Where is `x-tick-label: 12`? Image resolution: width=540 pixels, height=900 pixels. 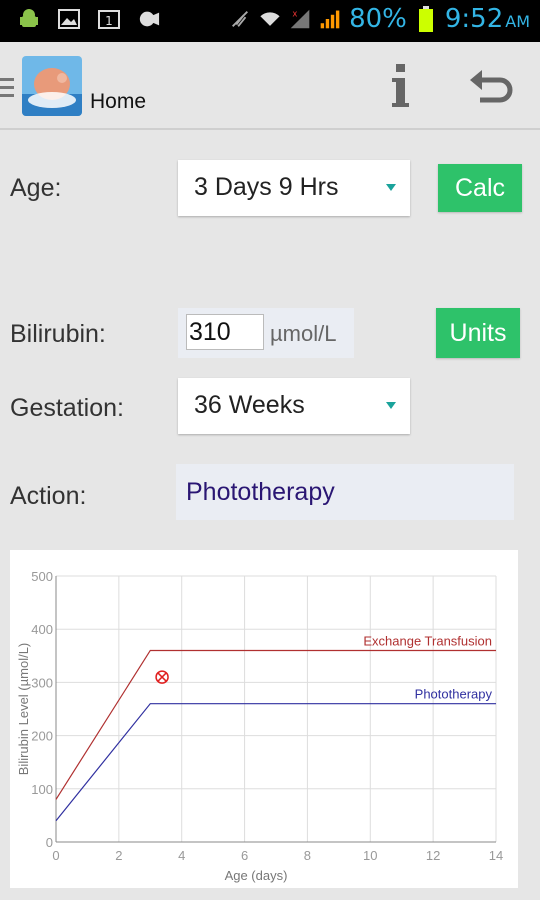 x-tick-label: 12 is located at coordinates (433, 855).